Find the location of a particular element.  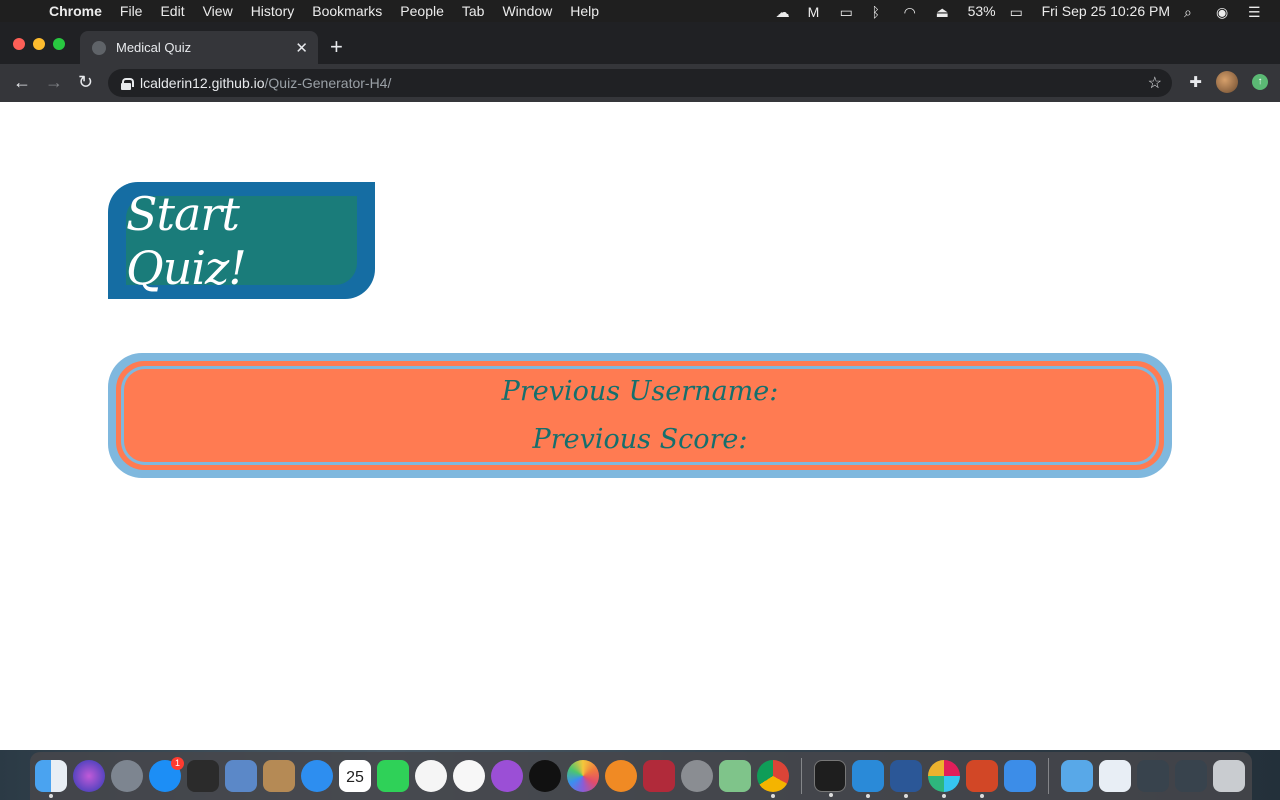

calendar-day: 25 is located at coordinates (355, 777).